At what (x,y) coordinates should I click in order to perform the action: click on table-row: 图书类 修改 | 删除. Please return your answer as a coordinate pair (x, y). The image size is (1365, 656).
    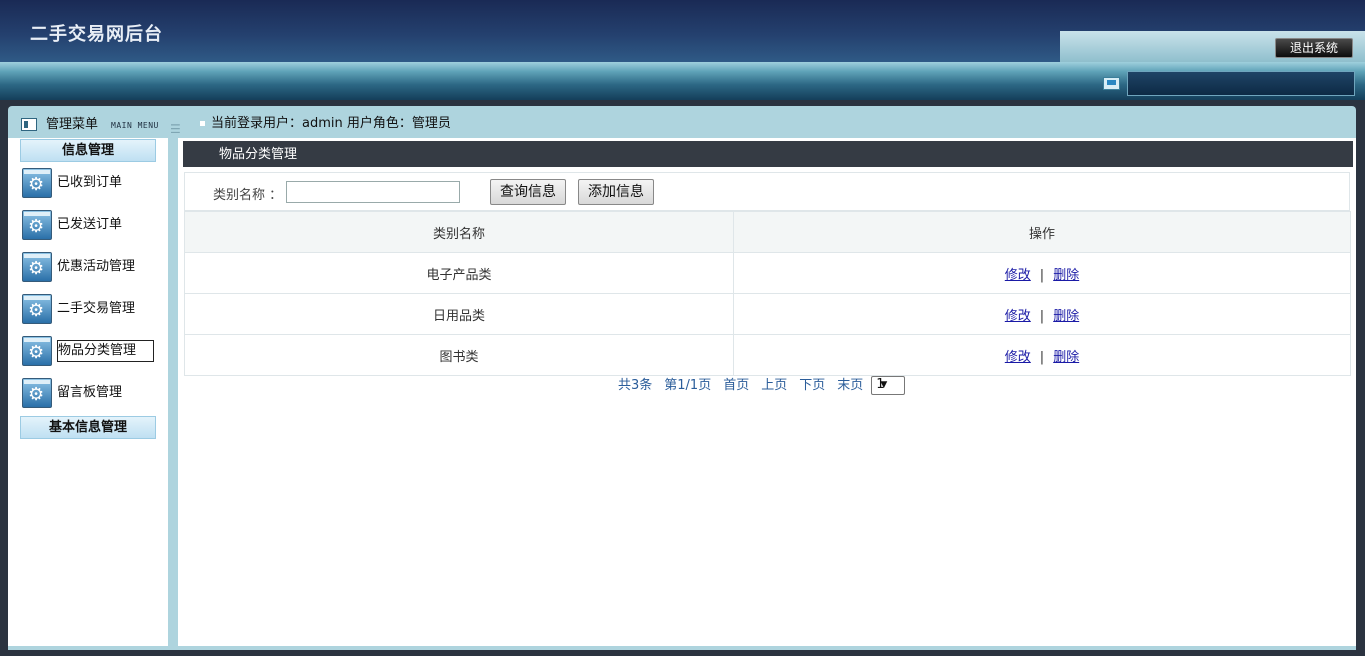
    Looking at the image, I should click on (767, 355).